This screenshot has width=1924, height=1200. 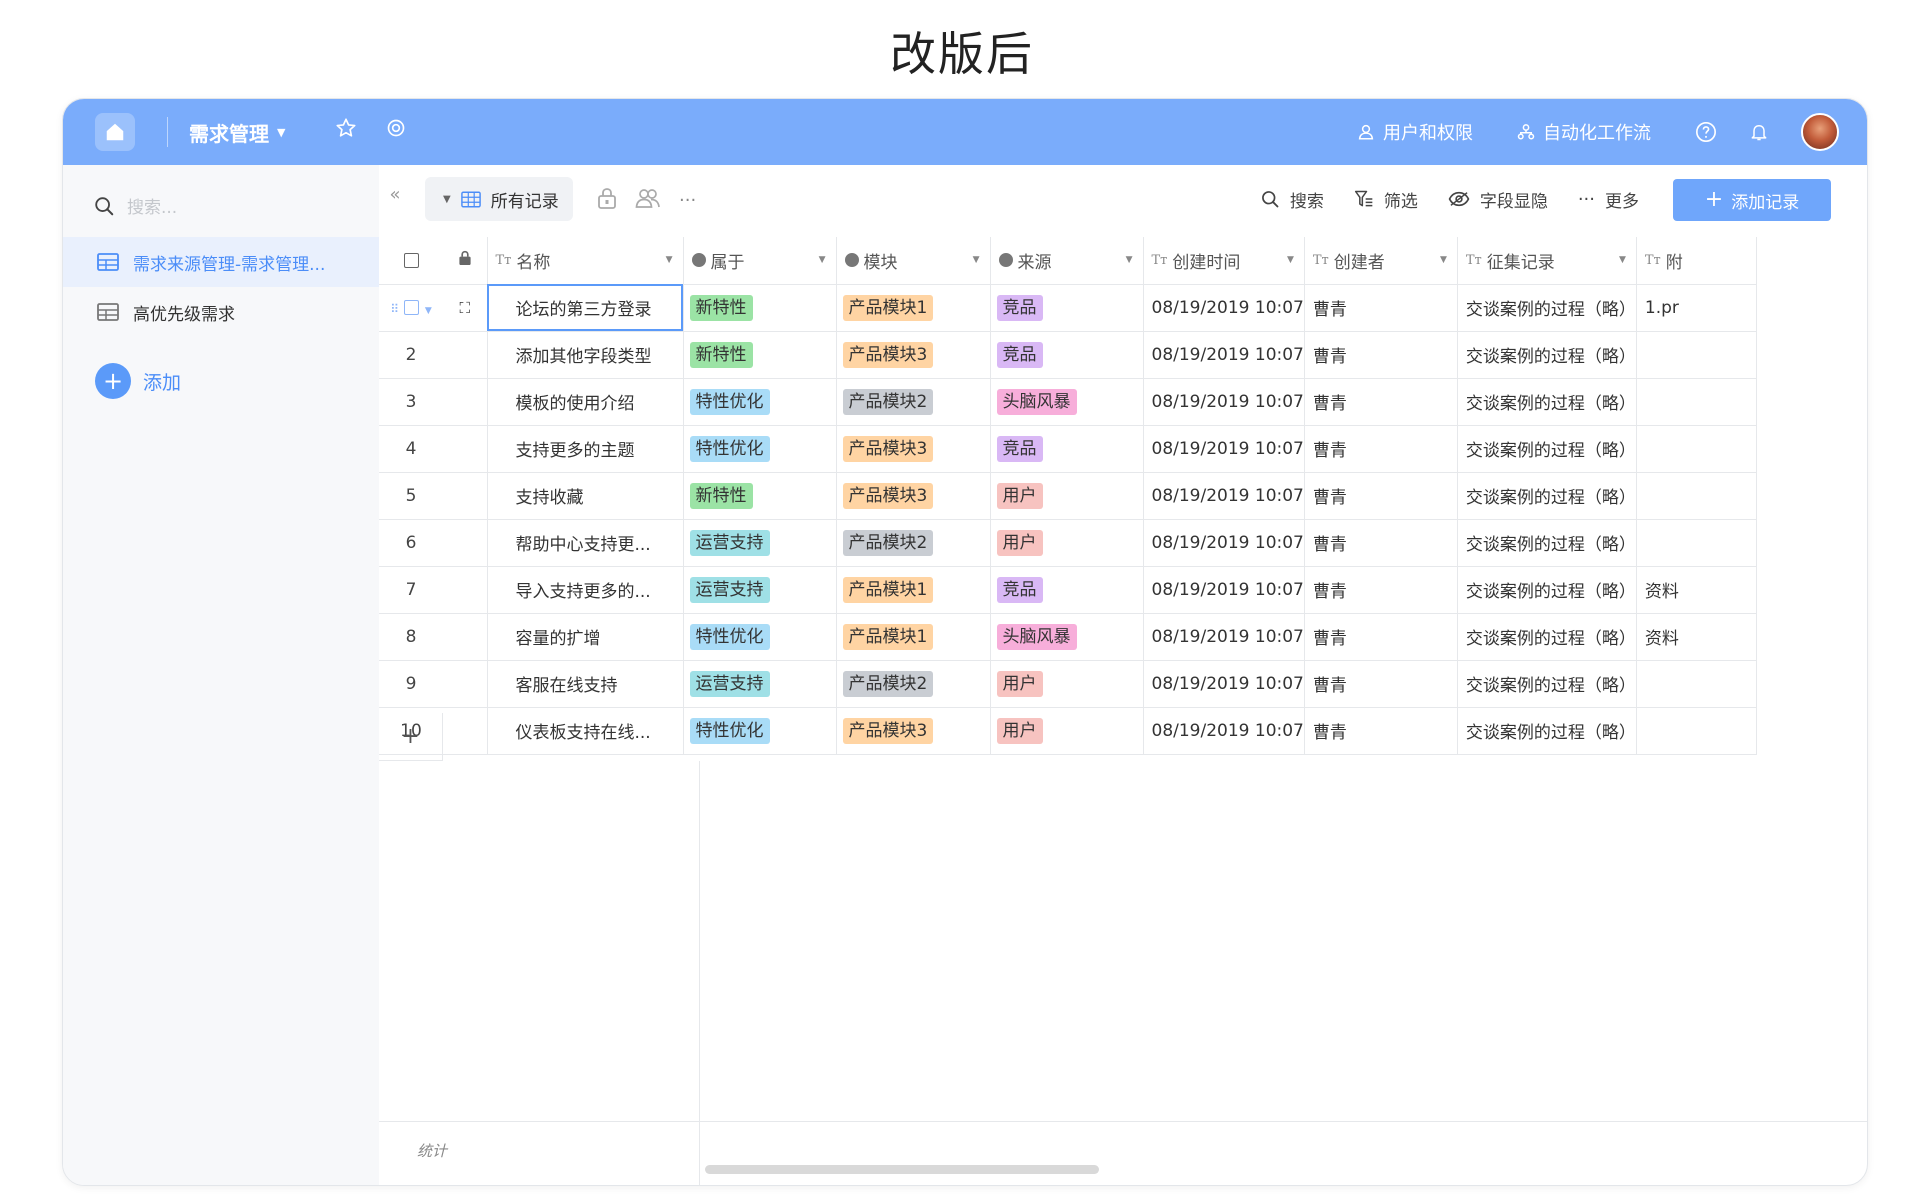 I want to click on avatar, so click(x=1820, y=132).